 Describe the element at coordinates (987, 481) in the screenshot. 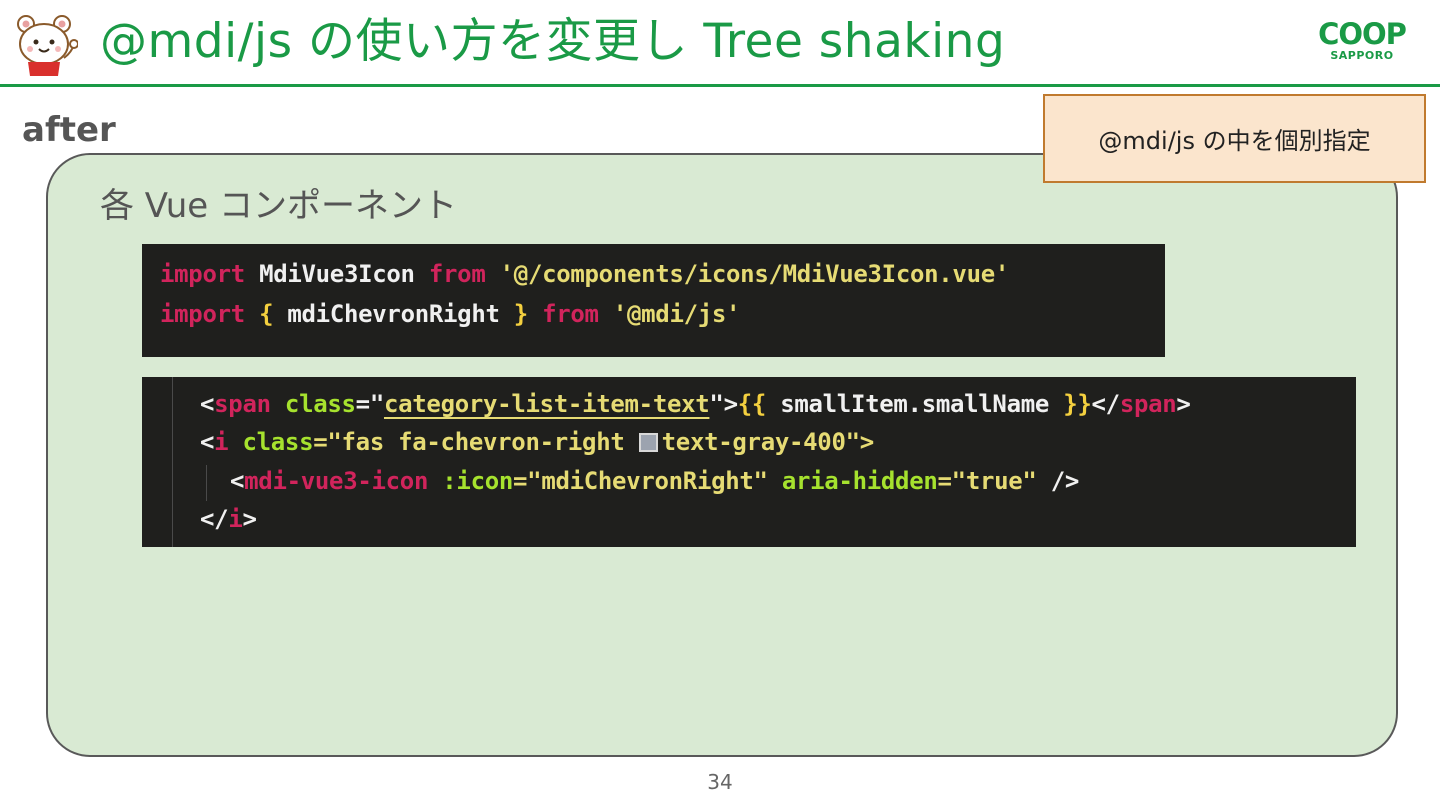

I see `code-attr-value: ="true"` at that location.